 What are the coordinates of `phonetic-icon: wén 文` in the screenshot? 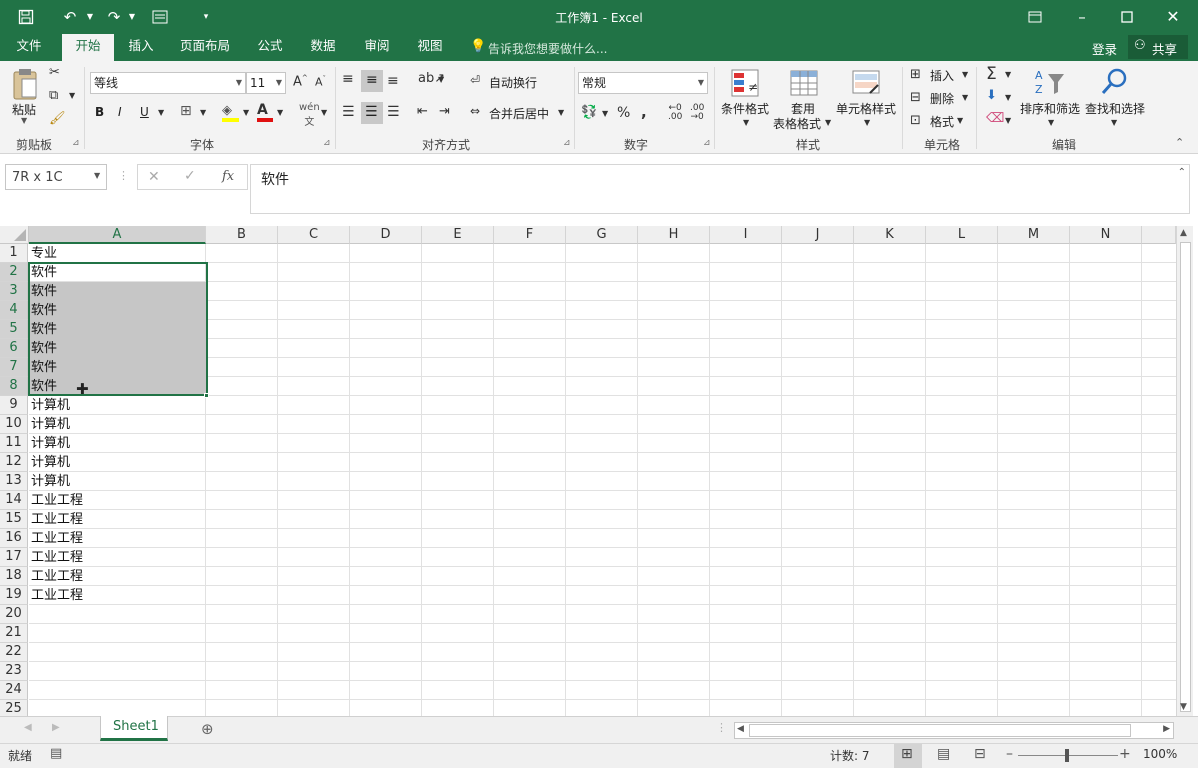 It's located at (309, 115).